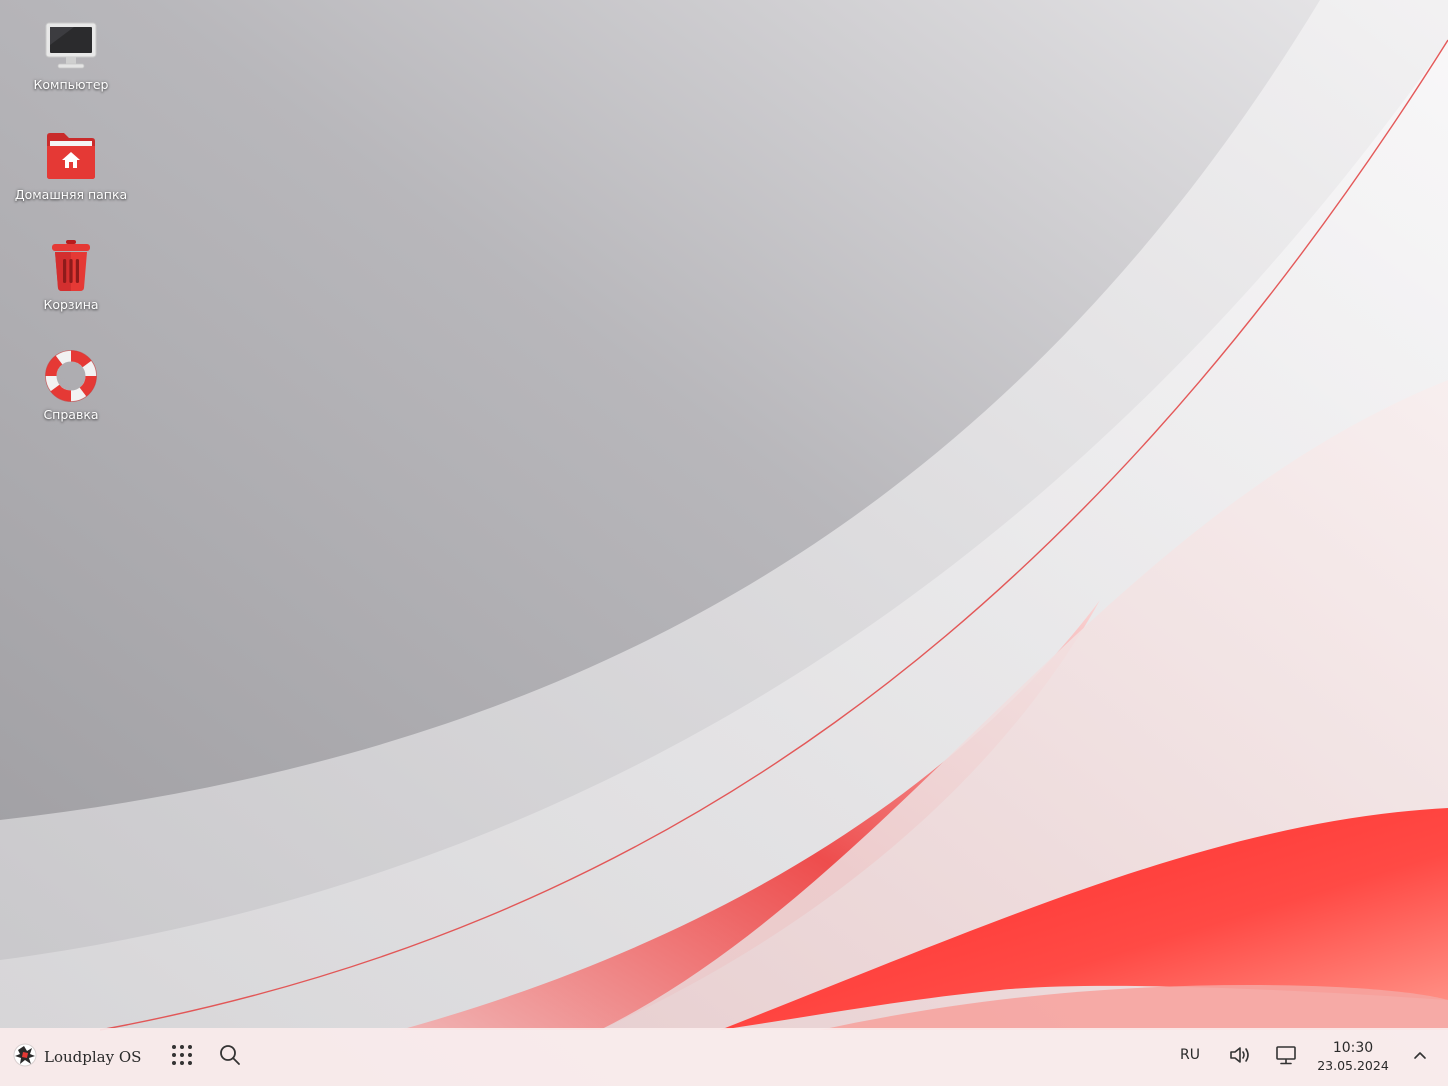 The height and width of the screenshot is (1086, 1448). What do you see at coordinates (1353, 1065) in the screenshot?
I see `clock-date: 23.05.2024` at bounding box center [1353, 1065].